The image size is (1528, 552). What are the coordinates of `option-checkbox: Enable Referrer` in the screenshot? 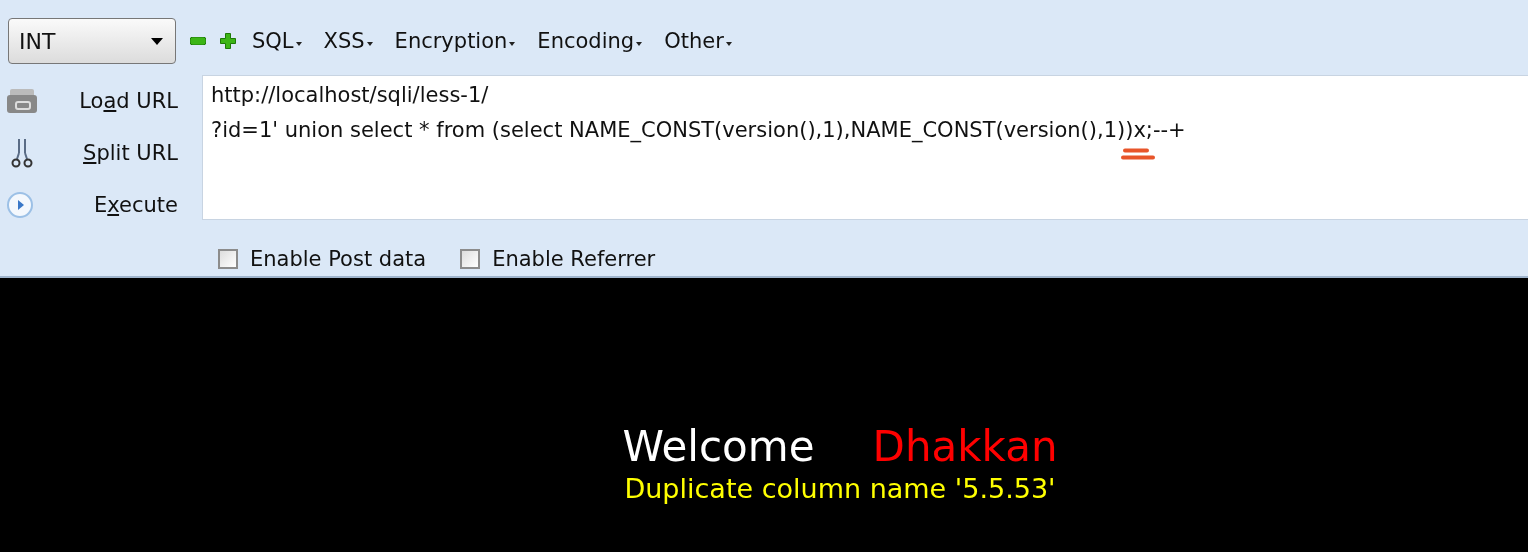 It's located at (558, 259).